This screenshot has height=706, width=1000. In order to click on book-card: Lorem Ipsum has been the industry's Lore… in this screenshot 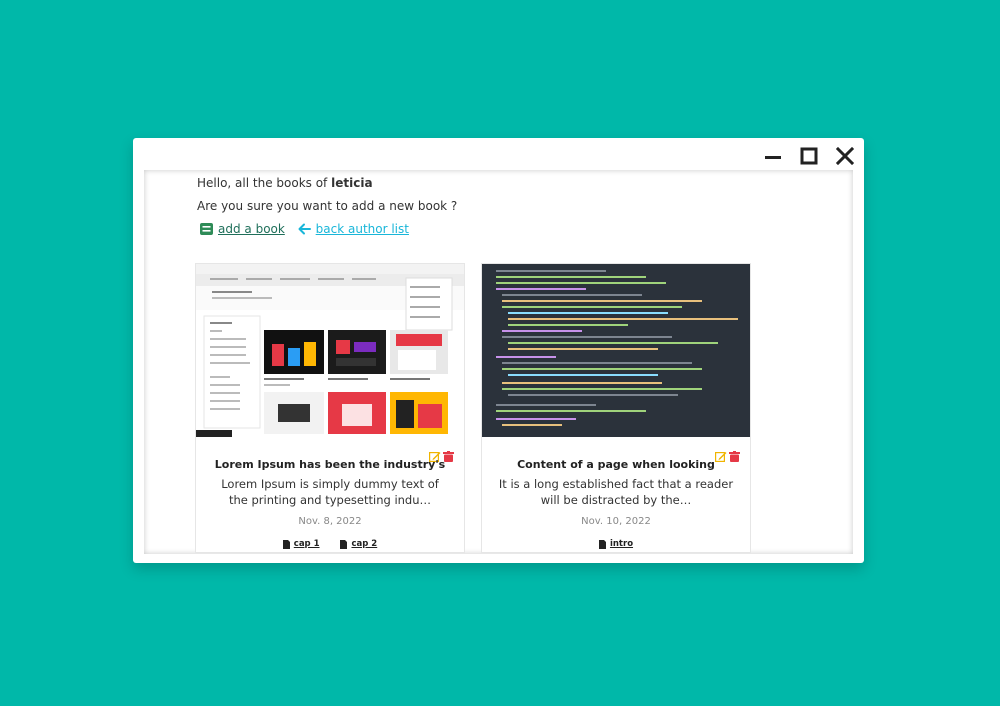, I will do `click(330, 408)`.